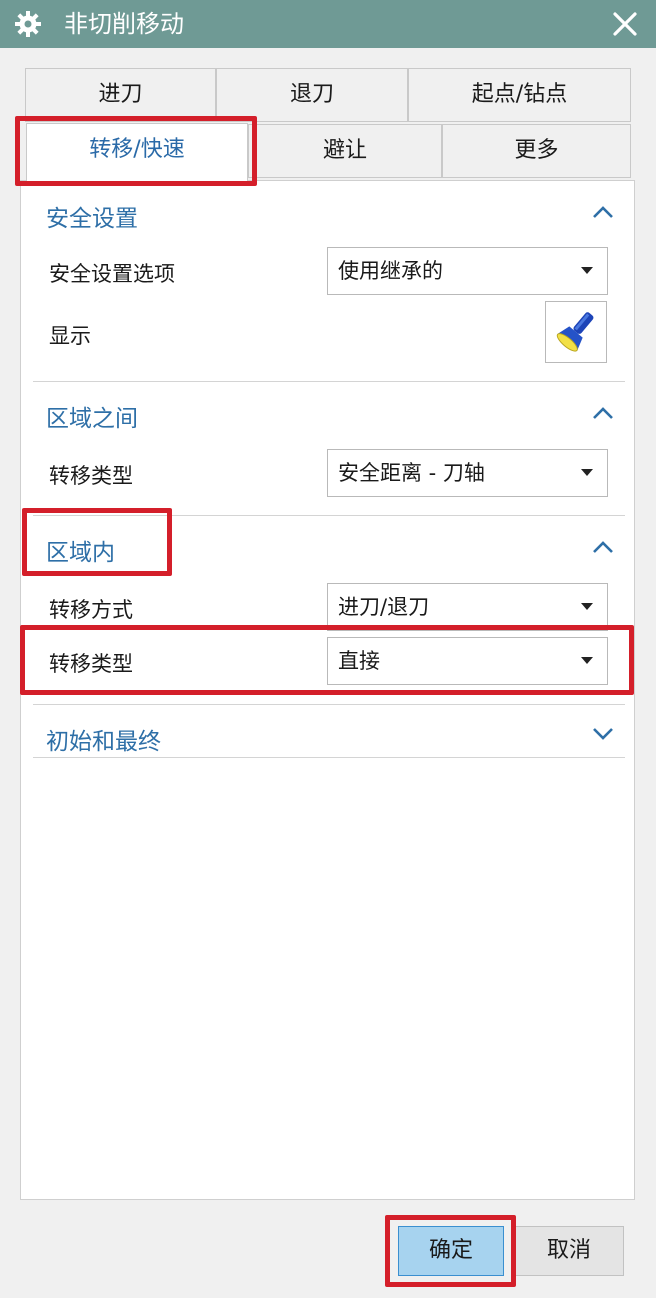 The width and height of the screenshot is (656, 1298). I want to click on display-button, so click(576, 332).